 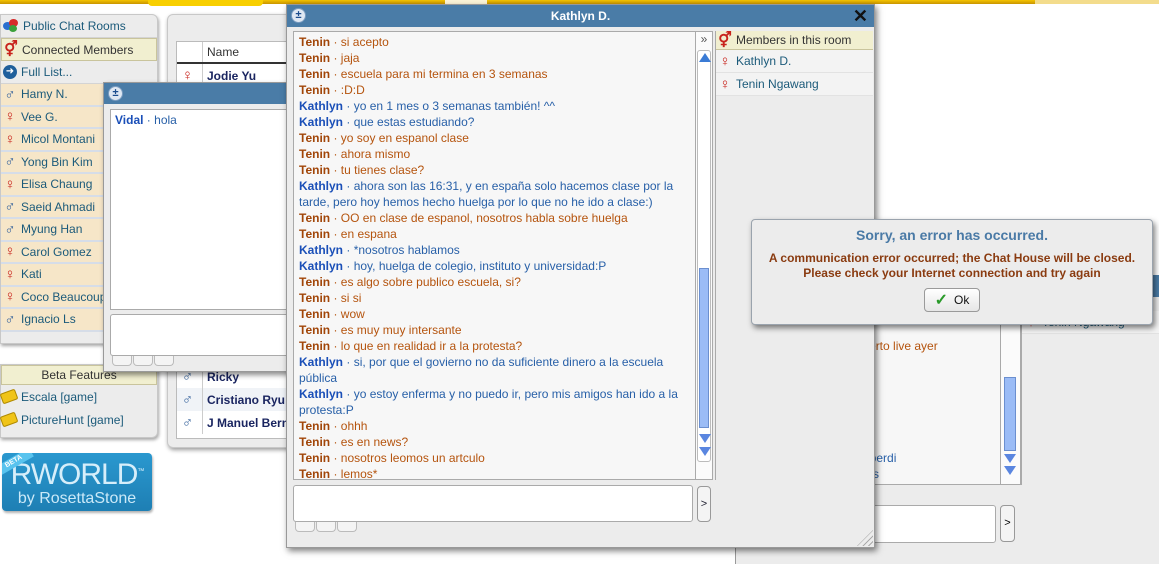 I want to click on chat-message: Tenin · ohhh, so click(x=494, y=426).